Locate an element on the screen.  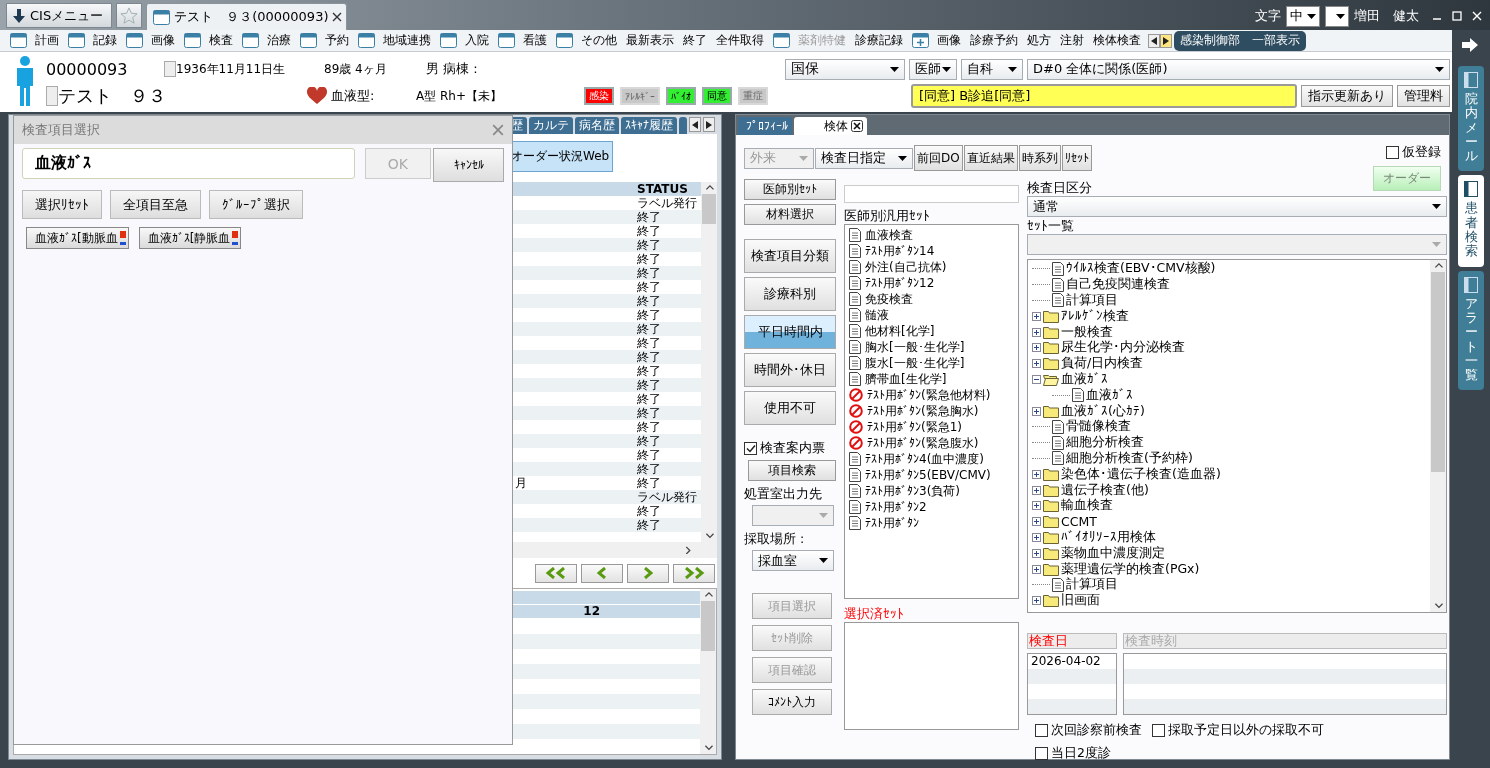
menu-item: 最新表示 is located at coordinates (652, 40).